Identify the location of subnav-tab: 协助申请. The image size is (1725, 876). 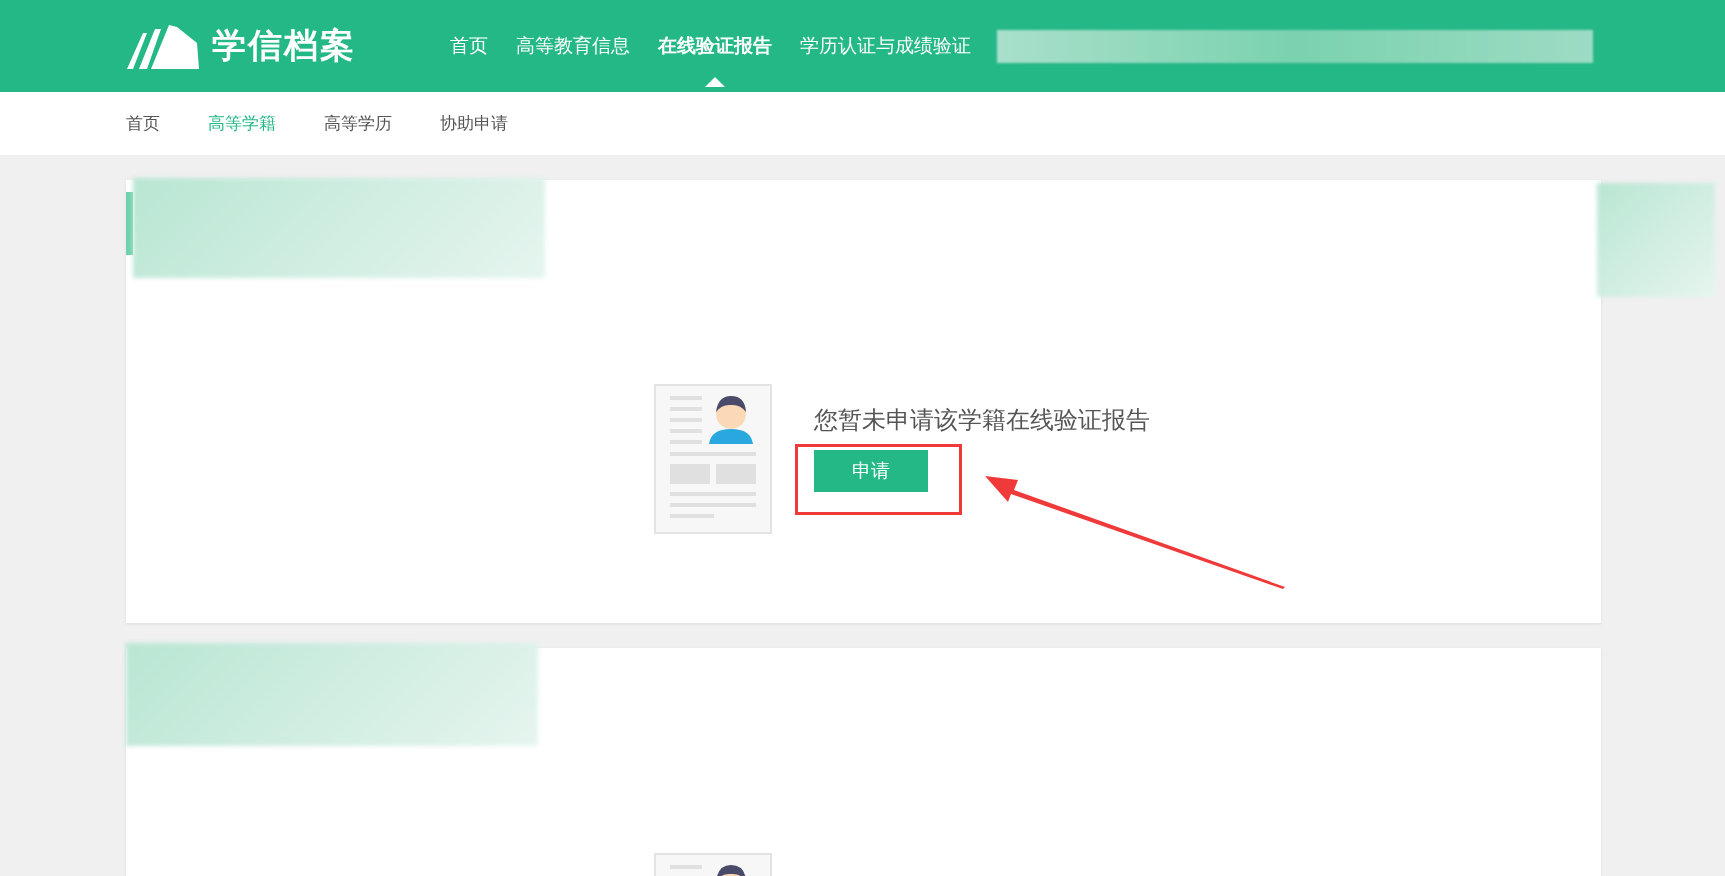
(474, 123).